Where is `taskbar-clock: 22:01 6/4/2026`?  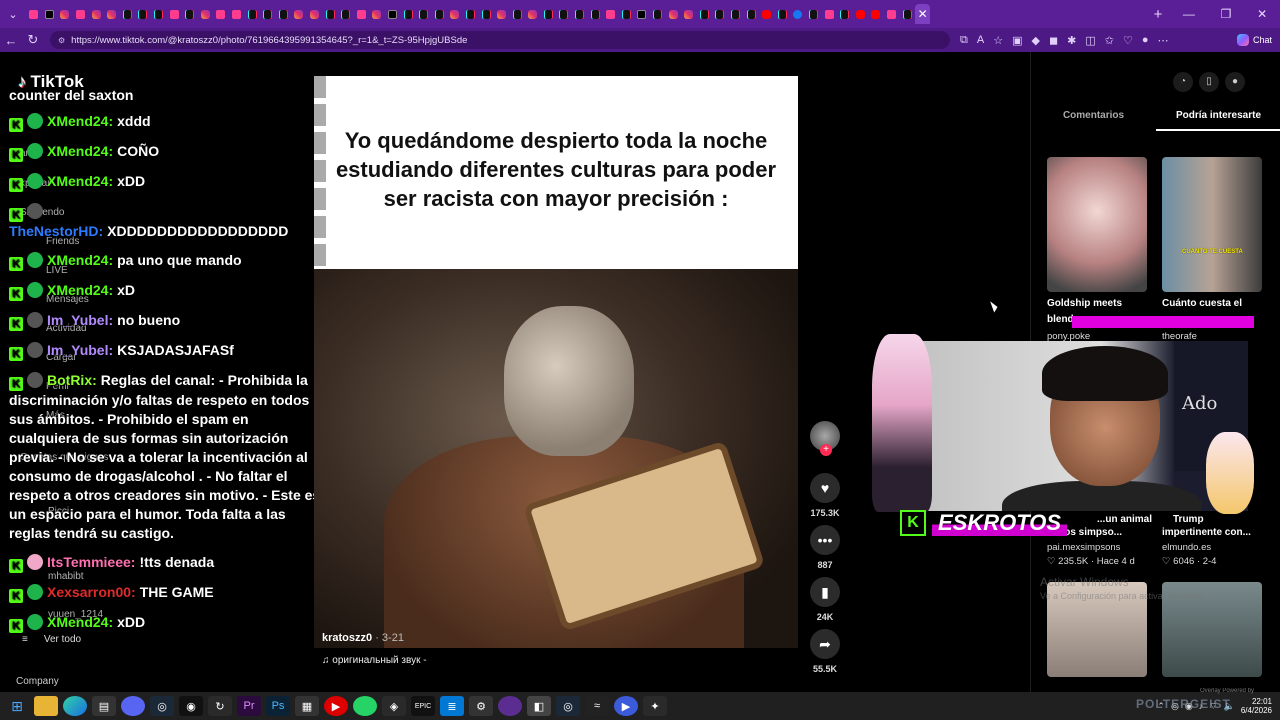
taskbar-clock: 22:01 6/4/2026 is located at coordinates (1256, 706).